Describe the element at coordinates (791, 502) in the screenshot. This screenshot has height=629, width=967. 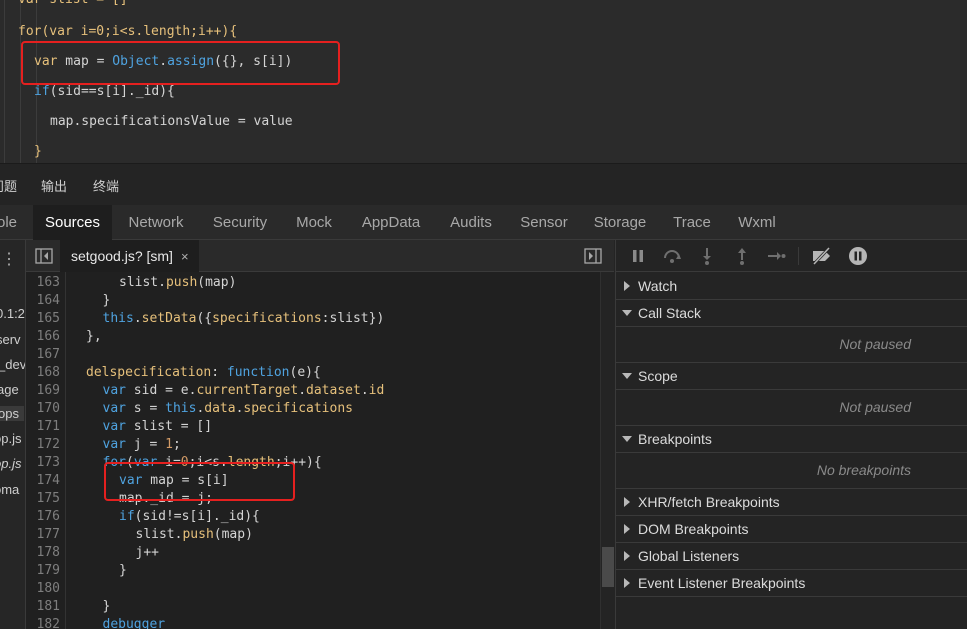
I see `debugger-section-xhr-fetch-breakpoints: XHR/fetch Breakpoints` at that location.